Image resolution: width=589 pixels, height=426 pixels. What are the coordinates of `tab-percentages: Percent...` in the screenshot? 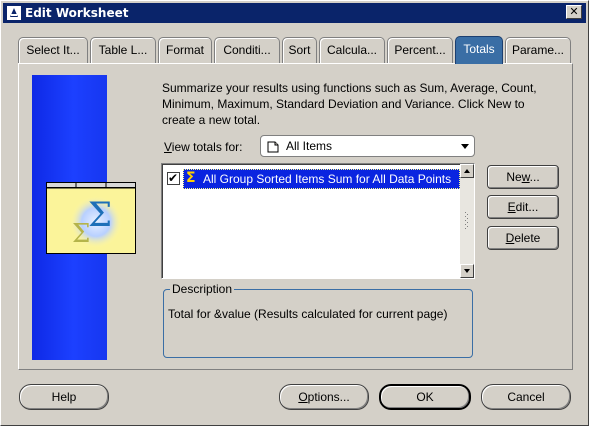 It's located at (420, 50).